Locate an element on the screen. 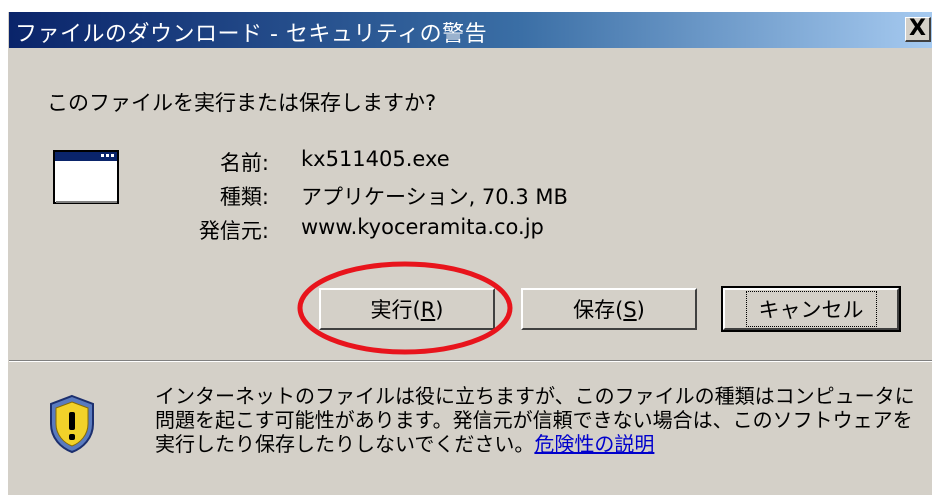 Image resolution: width=932 pixels, height=495 pixels. close-icon: X is located at coordinates (917, 28).